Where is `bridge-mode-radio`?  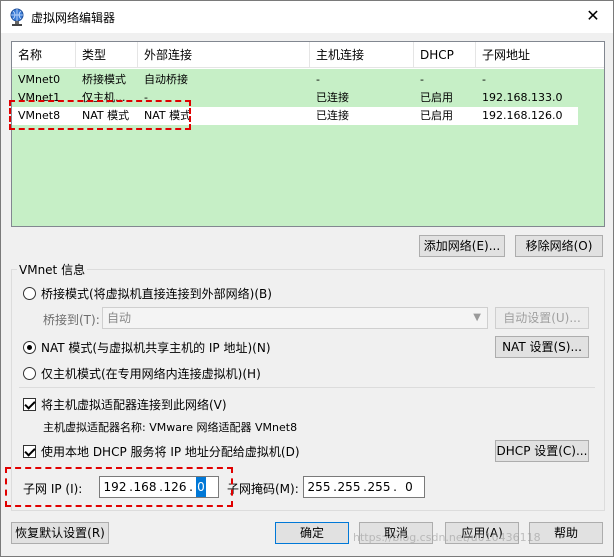
bridge-mode-radio is located at coordinates (29, 293).